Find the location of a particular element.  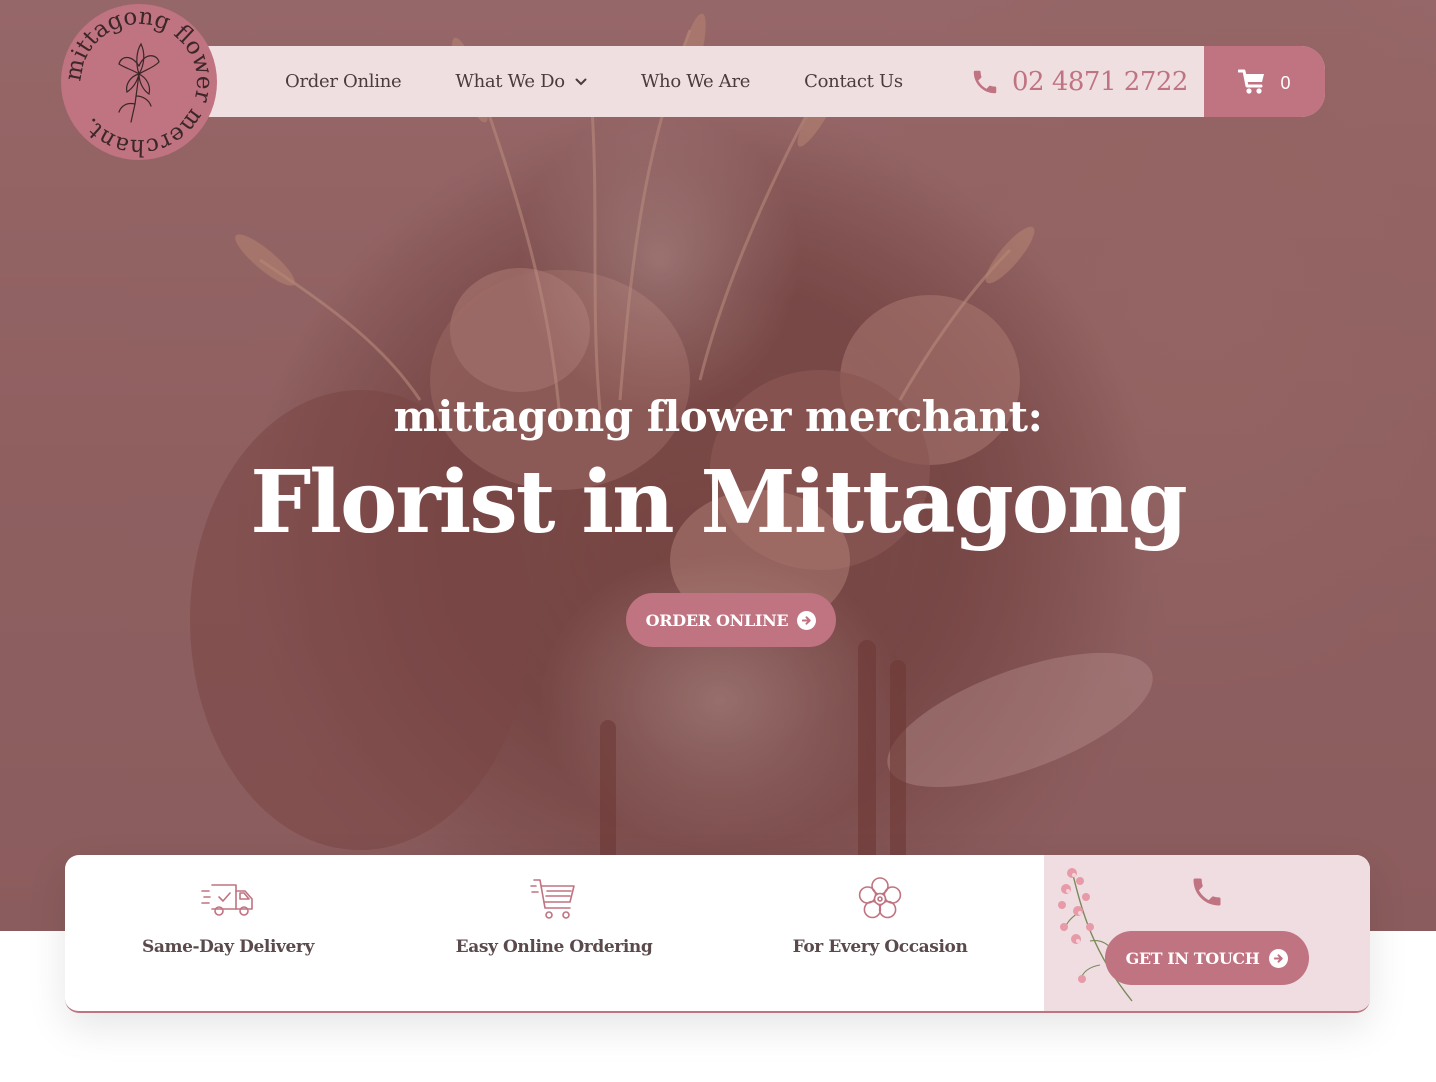

chevron-down-icon is located at coordinates (581, 81).